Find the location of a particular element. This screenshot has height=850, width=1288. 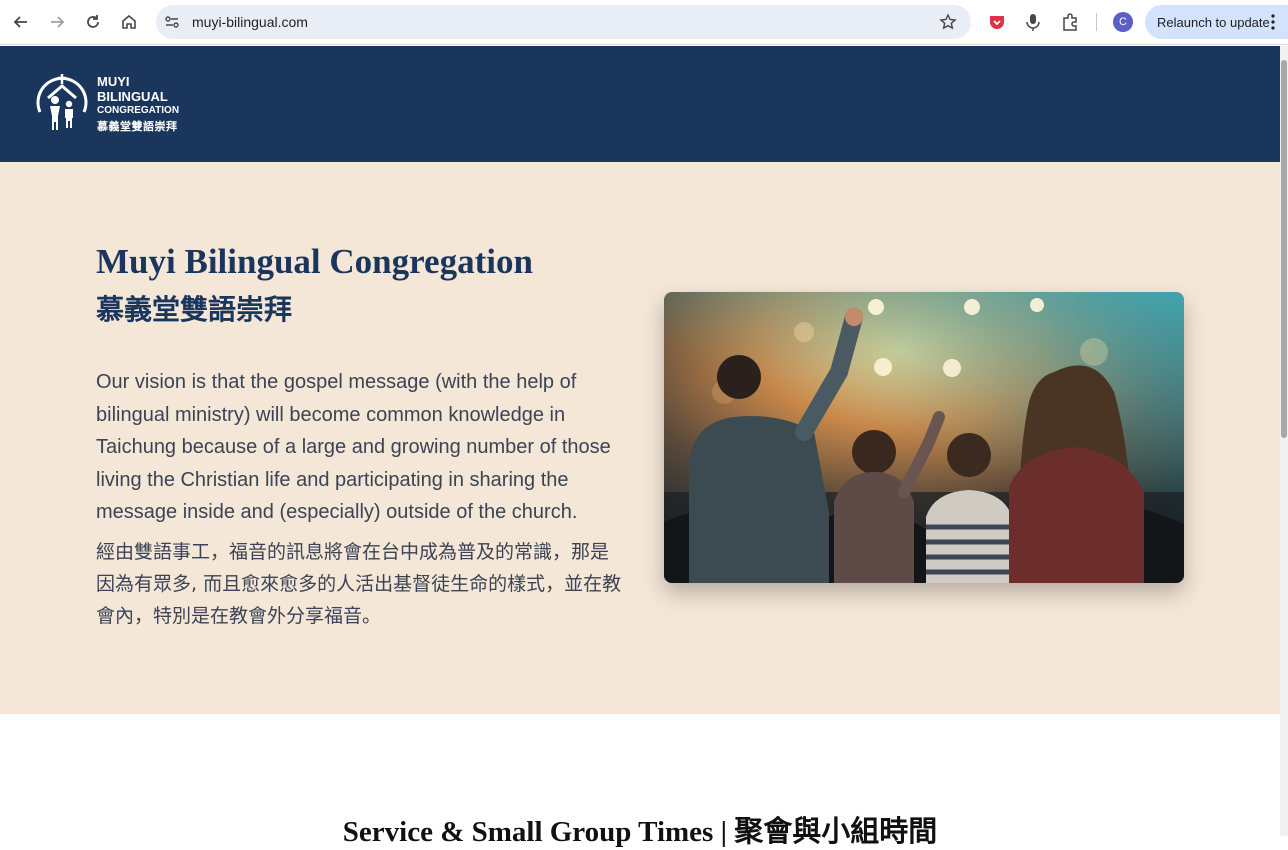

reload-icon is located at coordinates (93, 22).